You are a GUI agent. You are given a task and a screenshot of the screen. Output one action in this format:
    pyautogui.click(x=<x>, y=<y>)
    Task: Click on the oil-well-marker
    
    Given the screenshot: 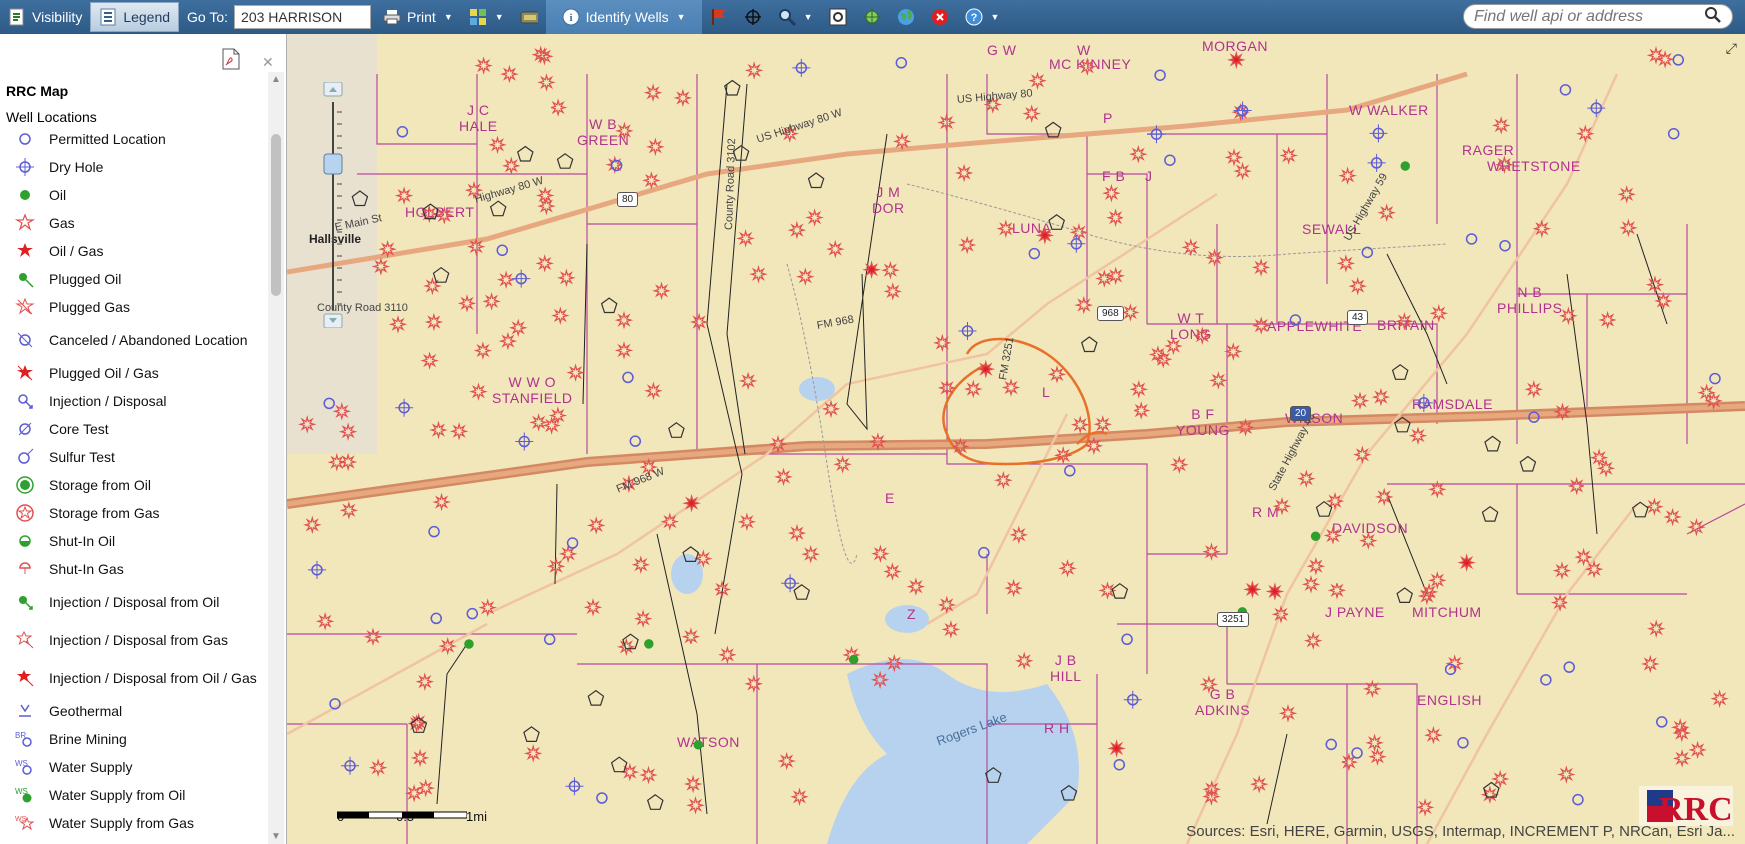 What is the action you would take?
    pyautogui.click(x=1405, y=166)
    